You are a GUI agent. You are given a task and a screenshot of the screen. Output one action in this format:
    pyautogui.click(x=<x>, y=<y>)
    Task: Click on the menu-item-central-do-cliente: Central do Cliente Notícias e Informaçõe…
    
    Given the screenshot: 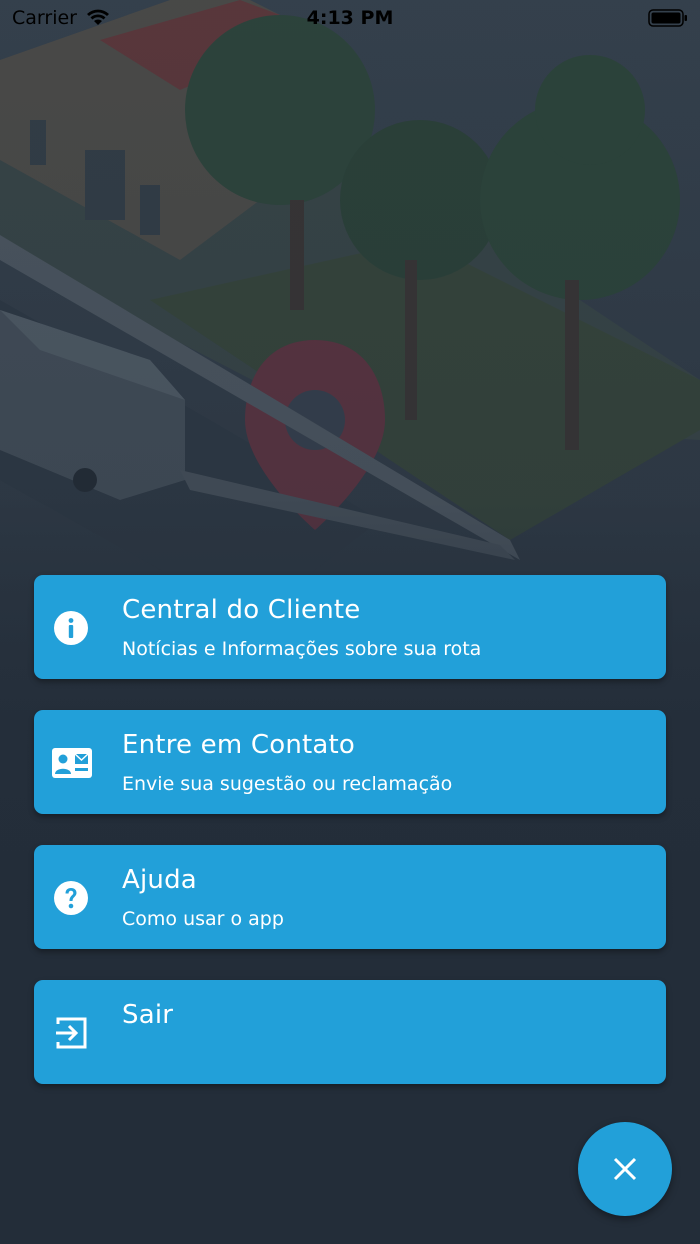 What is the action you would take?
    pyautogui.click(x=350, y=627)
    